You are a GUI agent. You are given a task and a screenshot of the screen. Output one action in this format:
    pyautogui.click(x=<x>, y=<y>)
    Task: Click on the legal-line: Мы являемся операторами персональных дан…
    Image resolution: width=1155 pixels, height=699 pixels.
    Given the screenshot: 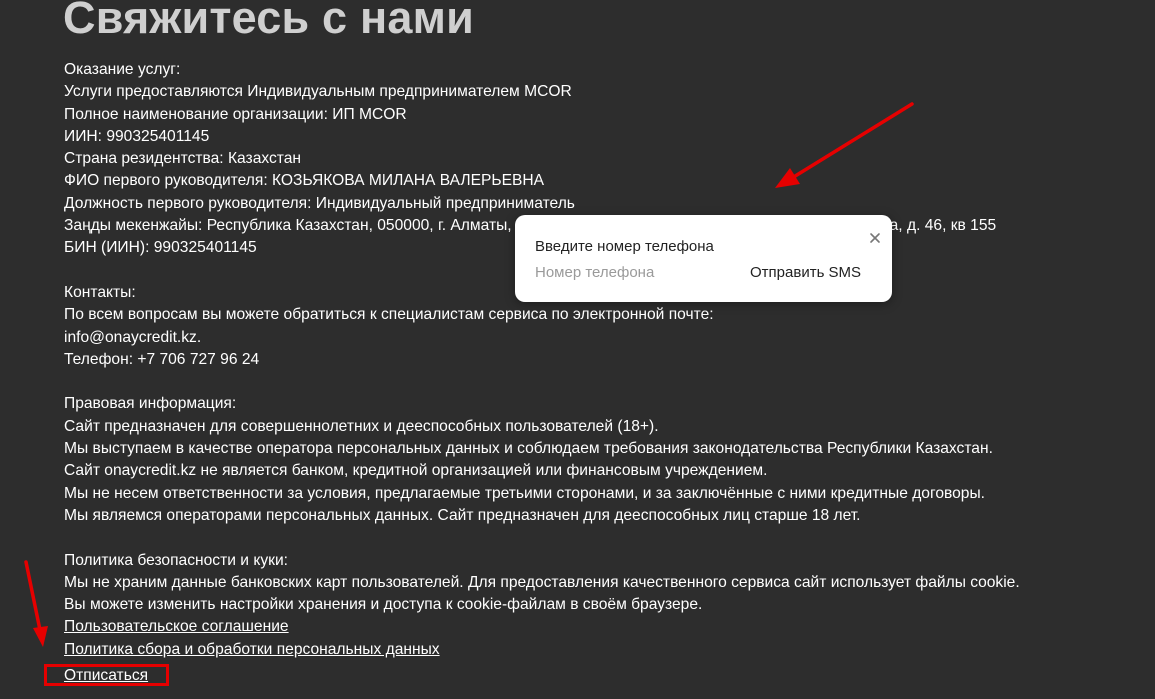 What is the action you would take?
    pyautogui.click(x=462, y=515)
    